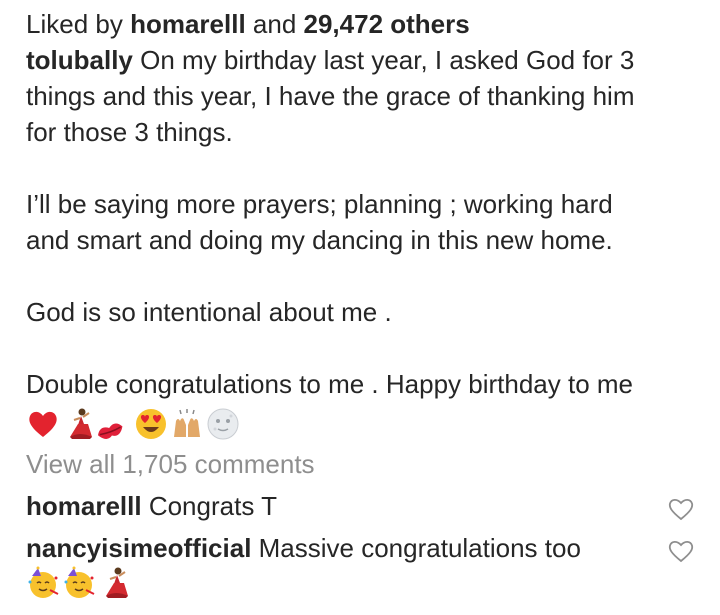 Image resolution: width=720 pixels, height=615 pixels. I want to click on view-all-comments-link: View all 1,705 comments, so click(361, 464).